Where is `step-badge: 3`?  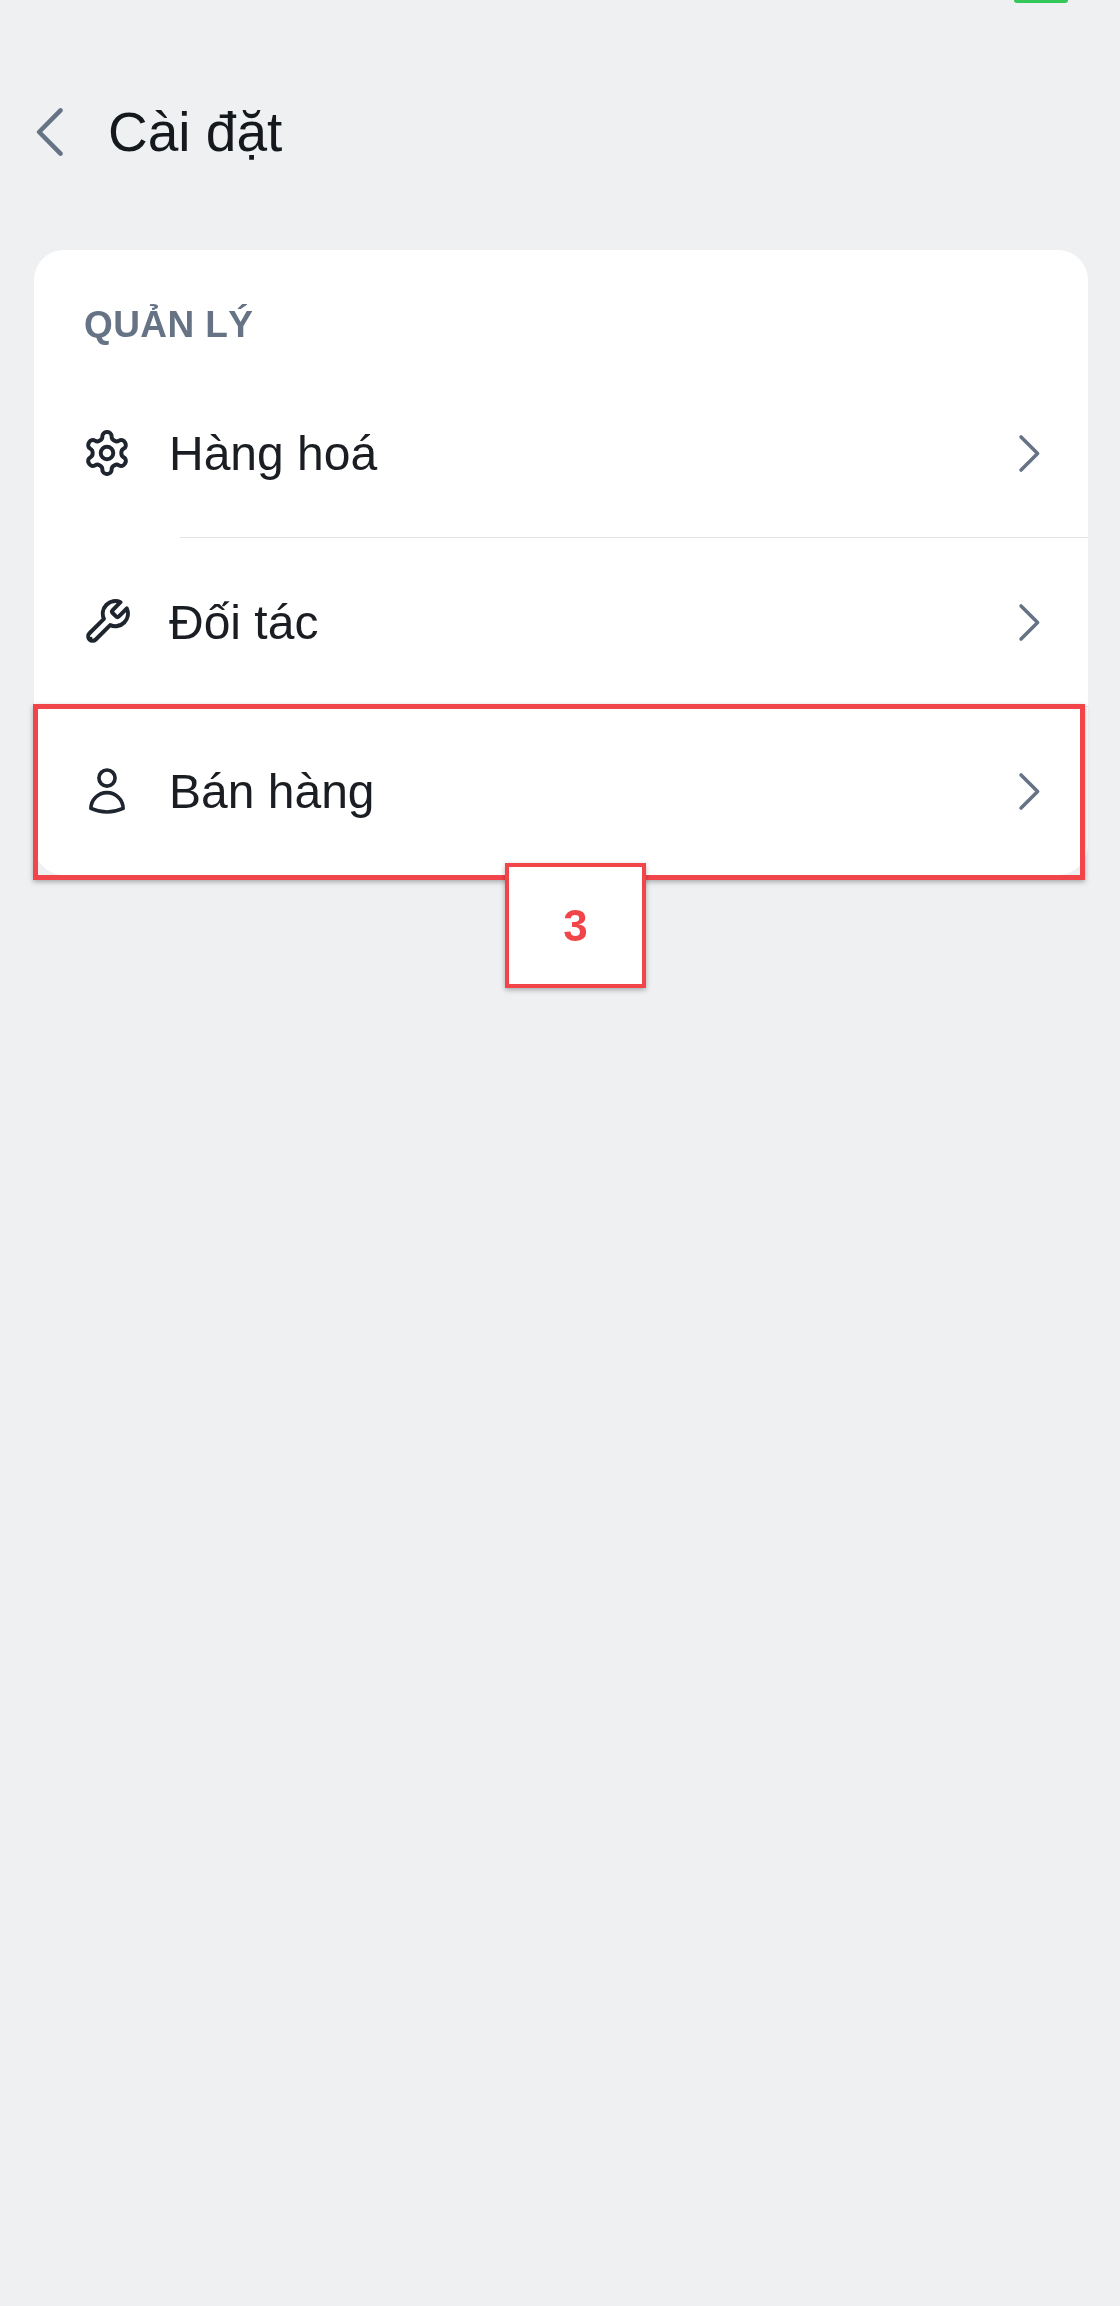 step-badge: 3 is located at coordinates (575, 925).